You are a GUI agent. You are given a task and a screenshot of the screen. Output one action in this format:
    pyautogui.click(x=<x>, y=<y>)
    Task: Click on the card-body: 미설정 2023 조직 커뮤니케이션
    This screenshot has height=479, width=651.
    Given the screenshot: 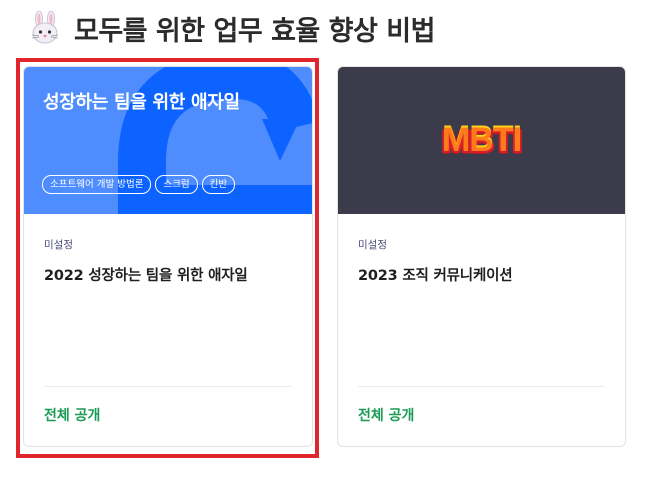 What is the action you would take?
    pyautogui.click(x=481, y=261)
    